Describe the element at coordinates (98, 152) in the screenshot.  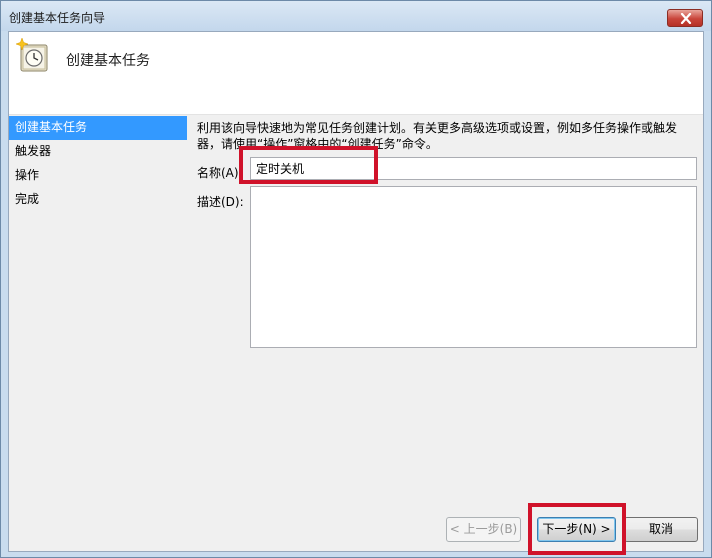
I see `step-trigger: 触发器` at that location.